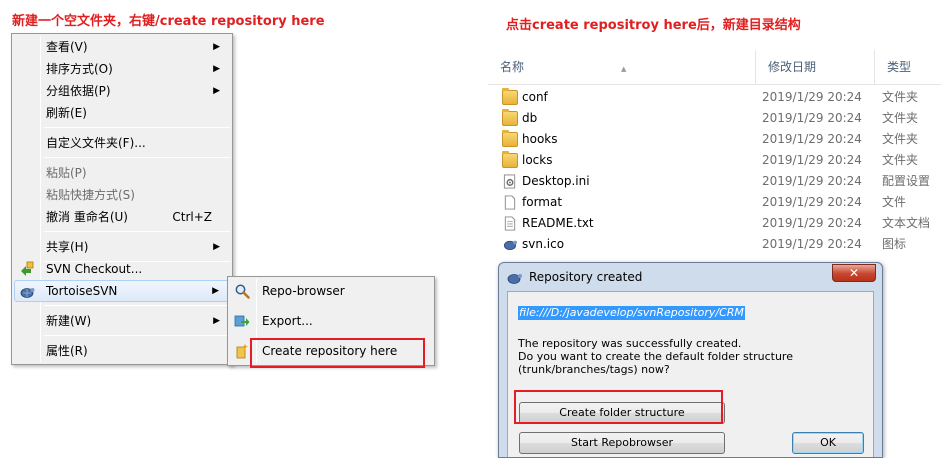 This screenshot has width=941, height=458. I want to click on message-line: (trunk/branches/tags) now?, so click(594, 369).